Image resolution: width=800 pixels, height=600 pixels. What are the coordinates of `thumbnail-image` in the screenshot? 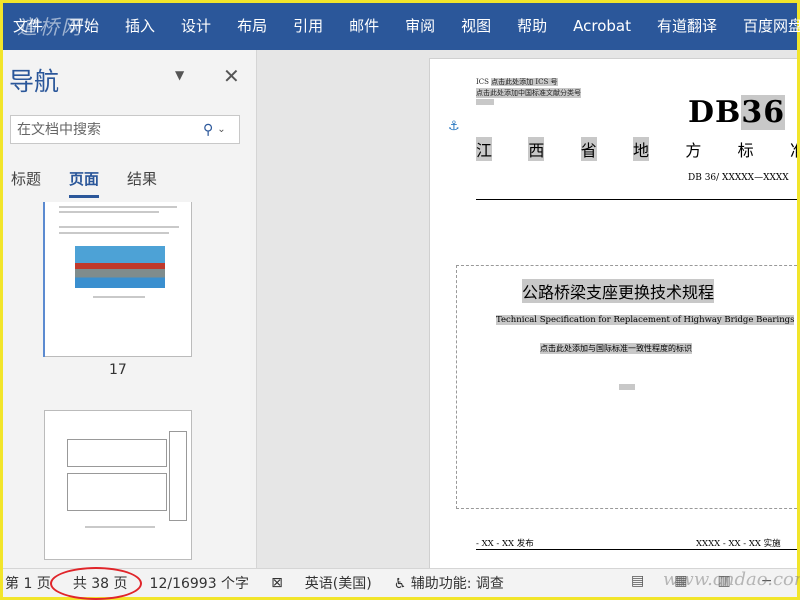 It's located at (120, 267).